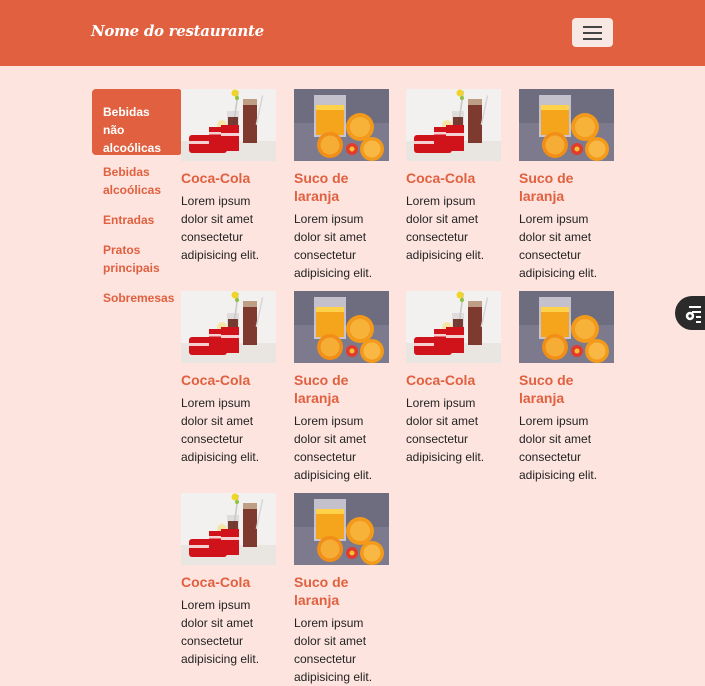 The image size is (705, 686). I want to click on sidebar-item-bebidas-alcoolicas: Bebidas alcoólicas, so click(137, 181).